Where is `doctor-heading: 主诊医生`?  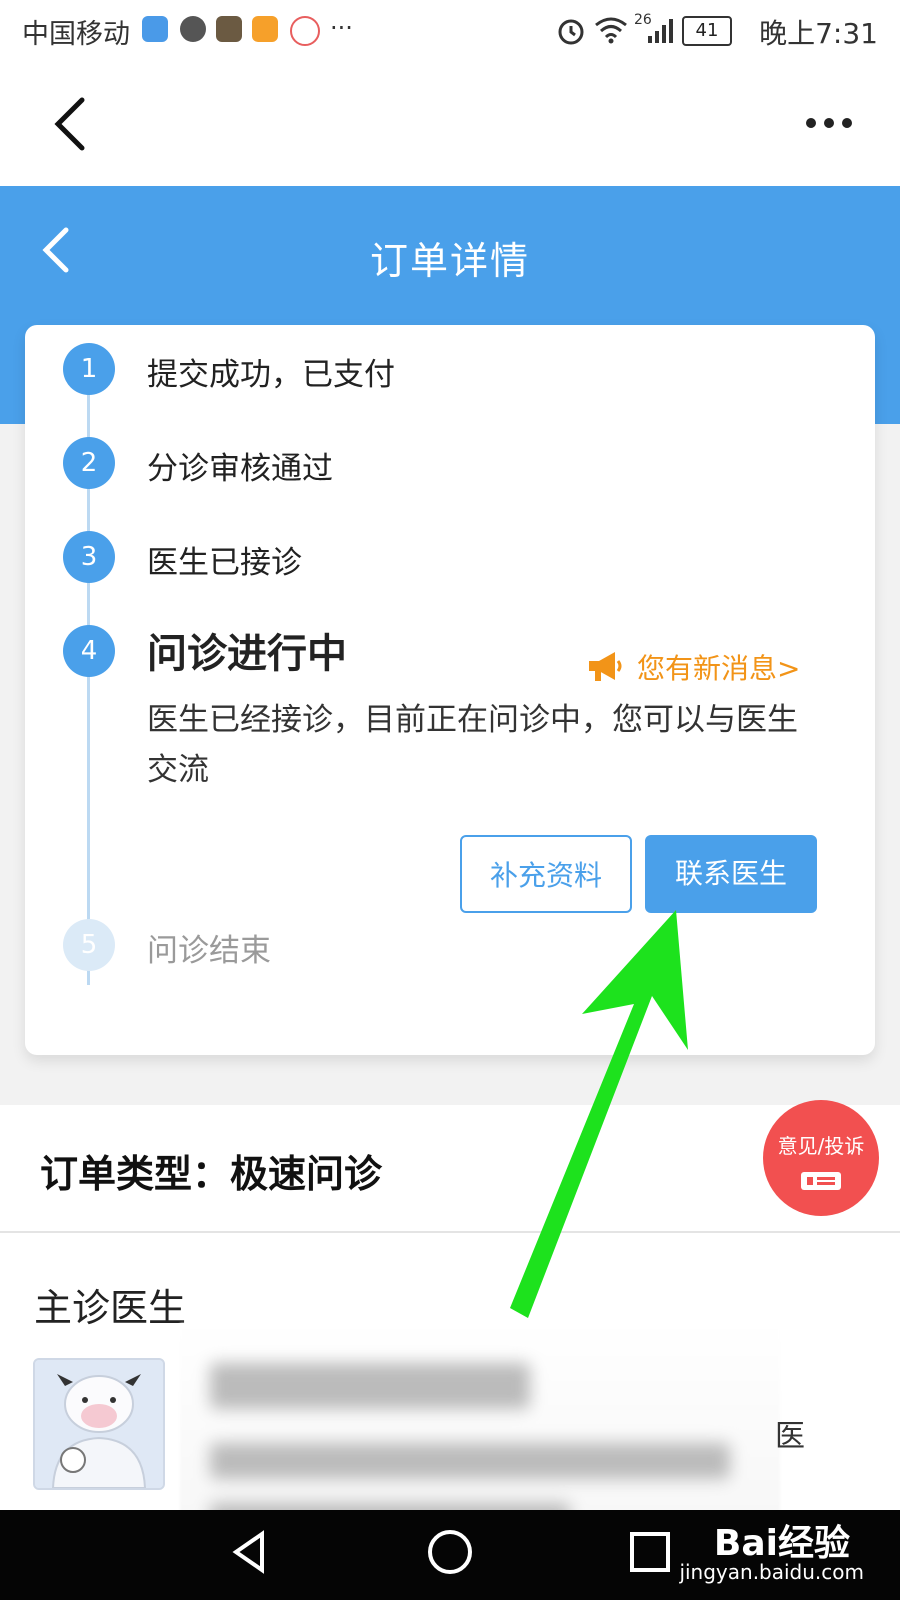
doctor-heading: 主诊医生 is located at coordinates (110, 1308).